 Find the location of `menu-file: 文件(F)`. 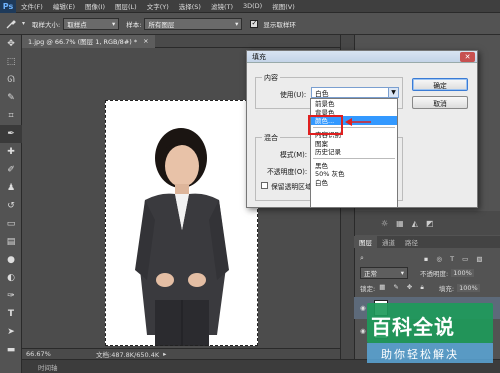

menu-file: 文件(F) is located at coordinates (32, 6).